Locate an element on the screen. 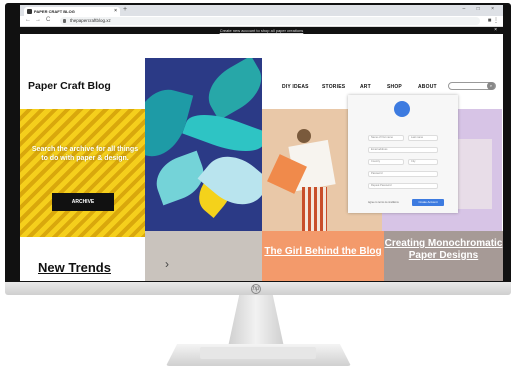 The width and height of the screenshot is (515, 373). favicon-icon is located at coordinates (29, 11).